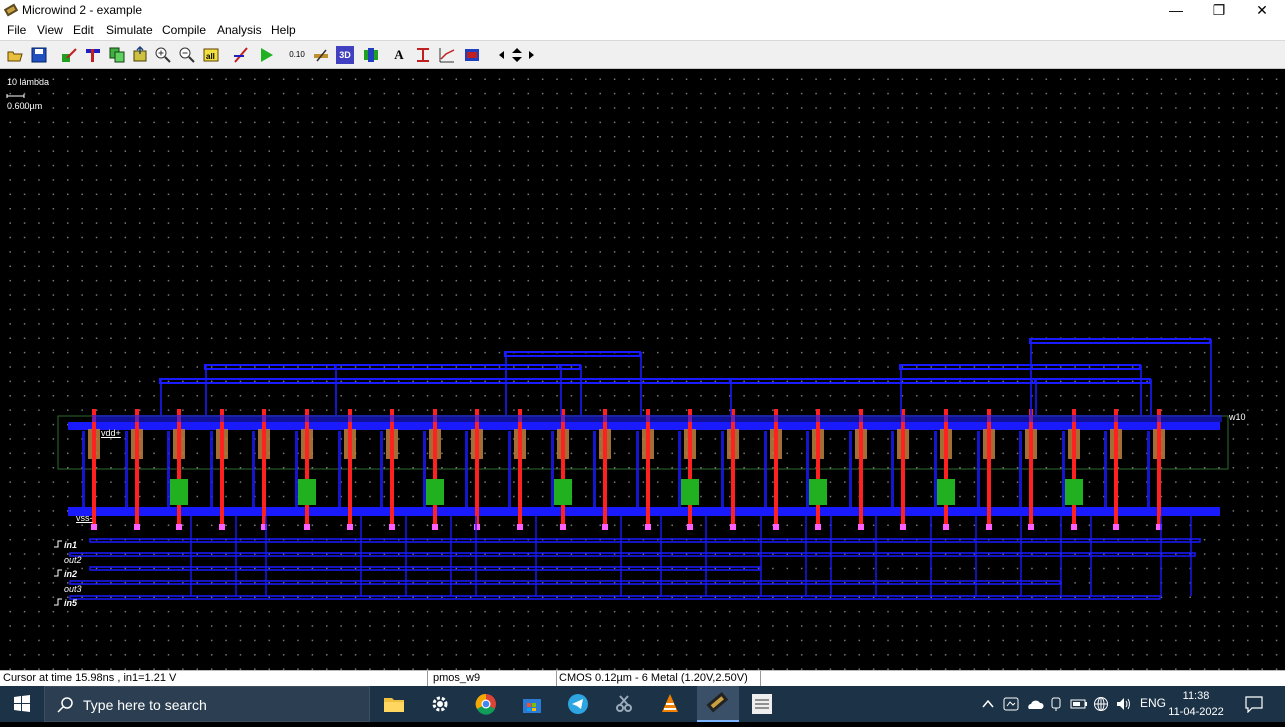 Image resolution: width=1285 pixels, height=727 pixels. Describe the element at coordinates (818, 492) in the screenshot. I see `nmos-diffusion` at that location.